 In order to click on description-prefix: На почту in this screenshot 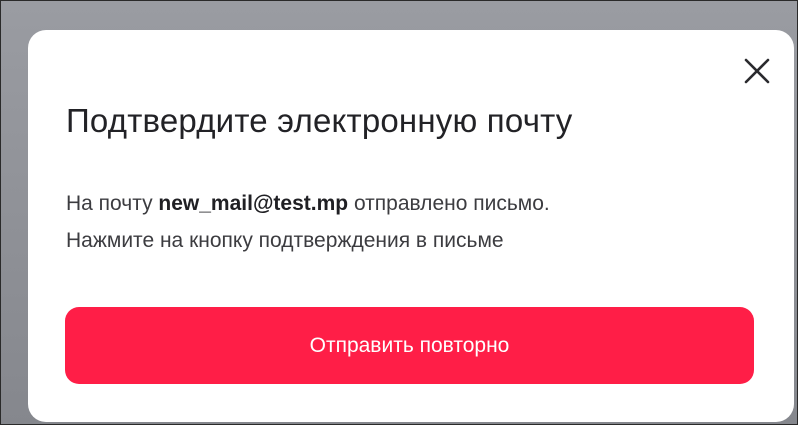, I will do `click(112, 203)`.